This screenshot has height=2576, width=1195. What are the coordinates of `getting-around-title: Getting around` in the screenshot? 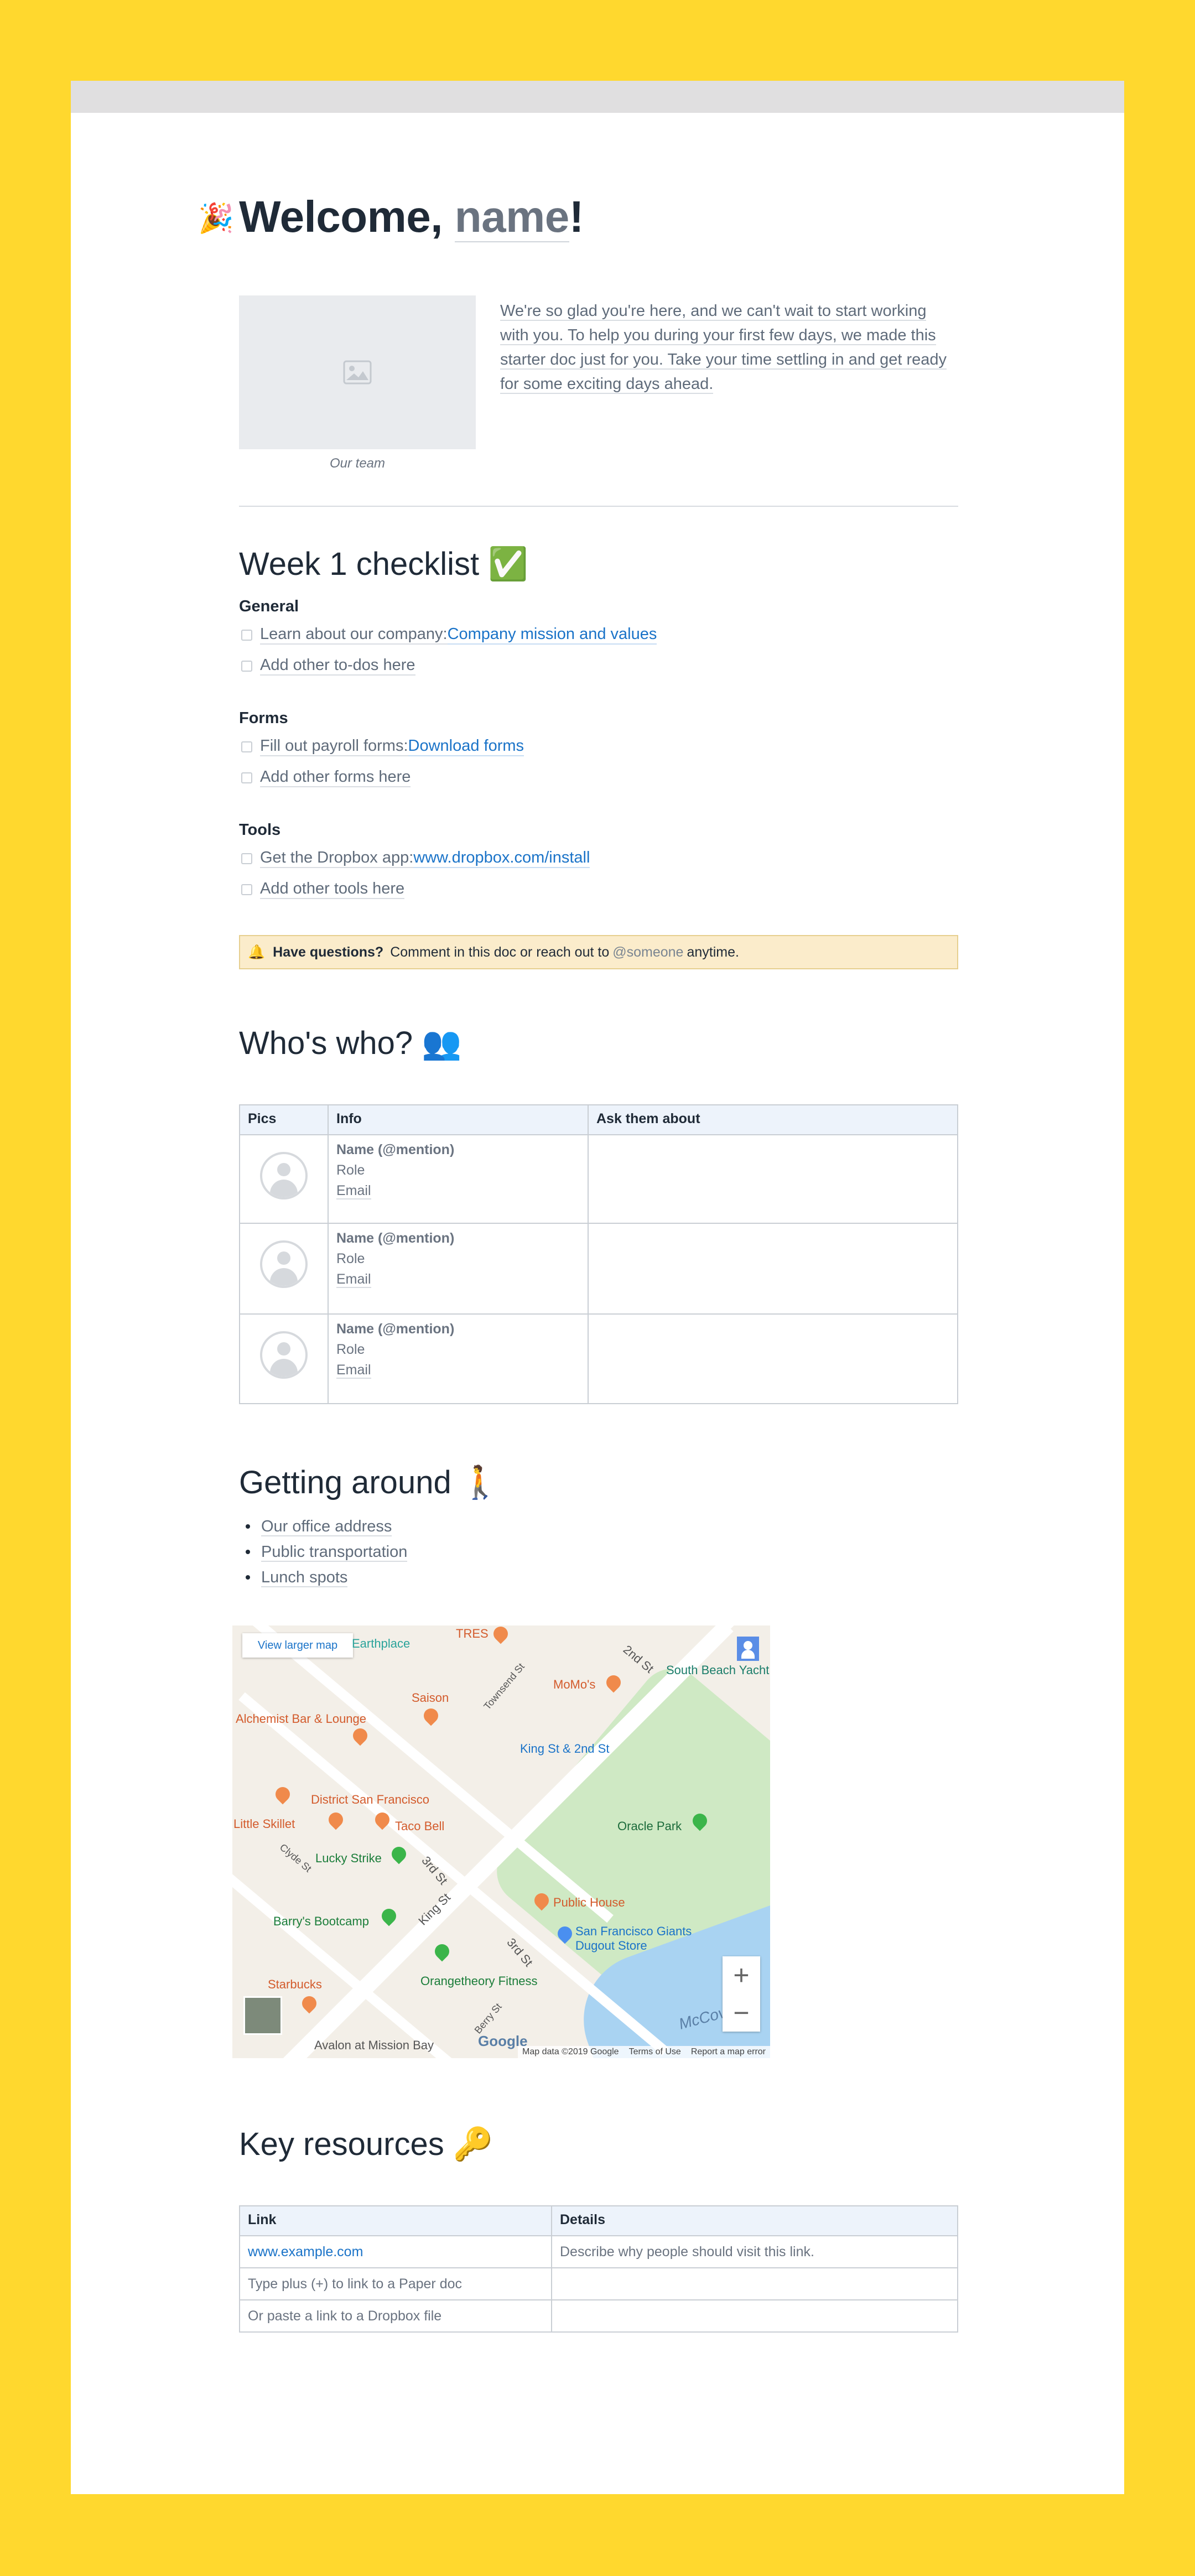 It's located at (345, 1482).